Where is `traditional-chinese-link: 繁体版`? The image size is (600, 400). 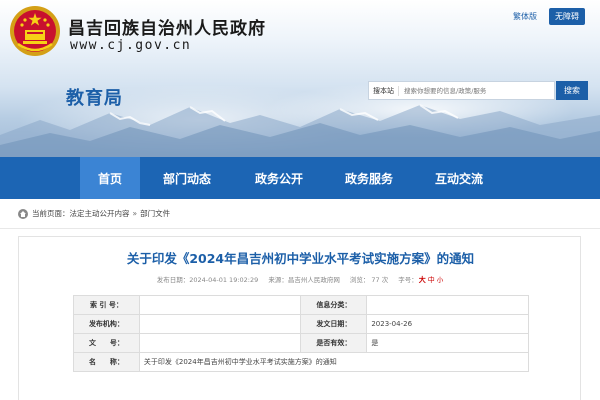
traditional-chinese-link: 繁体版 is located at coordinates (525, 16).